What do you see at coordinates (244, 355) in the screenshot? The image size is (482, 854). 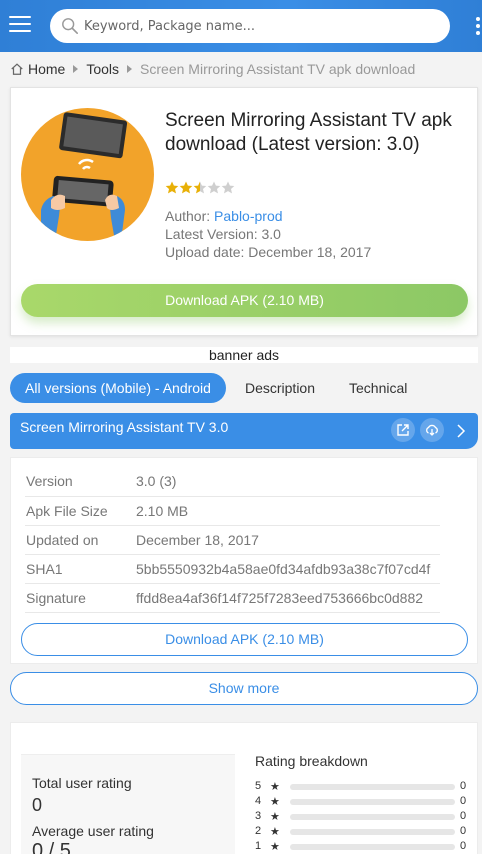 I see `banner-ads: banner ads` at bounding box center [244, 355].